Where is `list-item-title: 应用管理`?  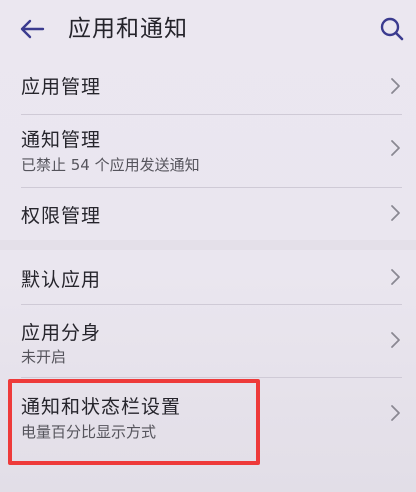 list-item-title: 应用管理 is located at coordinates (61, 87).